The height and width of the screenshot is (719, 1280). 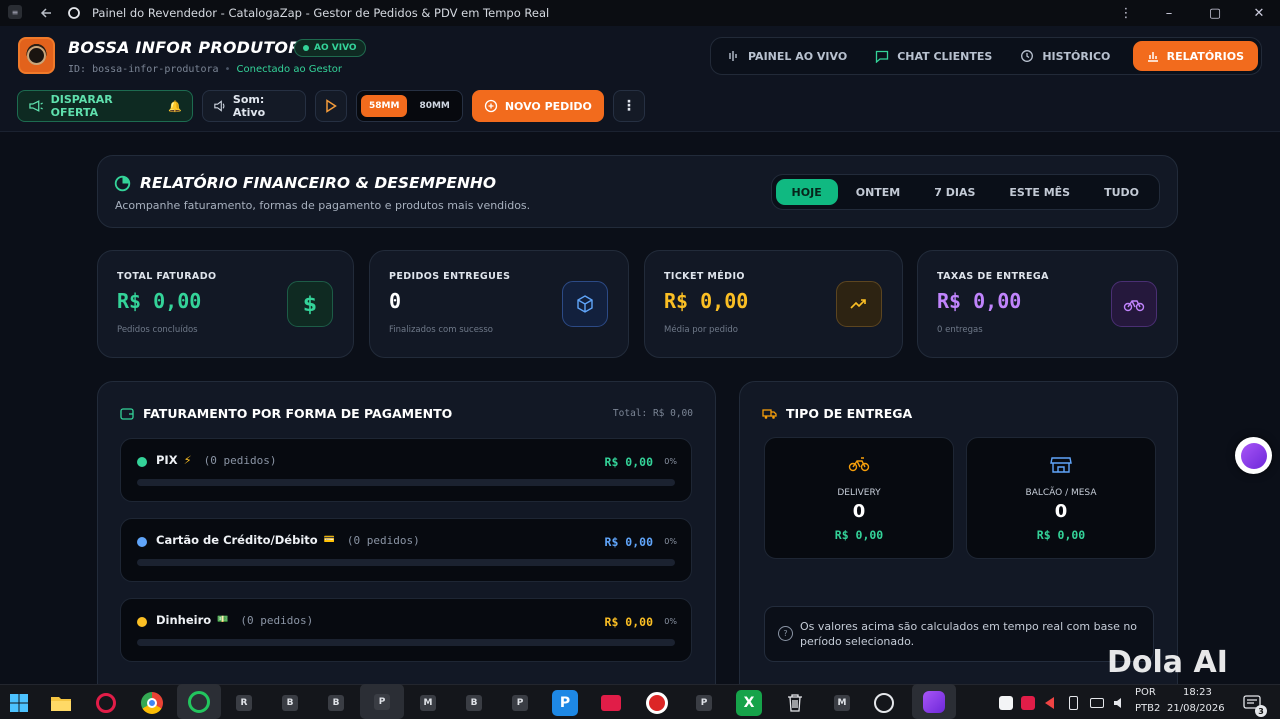 I want to click on app-icon, so click(x=106, y=703).